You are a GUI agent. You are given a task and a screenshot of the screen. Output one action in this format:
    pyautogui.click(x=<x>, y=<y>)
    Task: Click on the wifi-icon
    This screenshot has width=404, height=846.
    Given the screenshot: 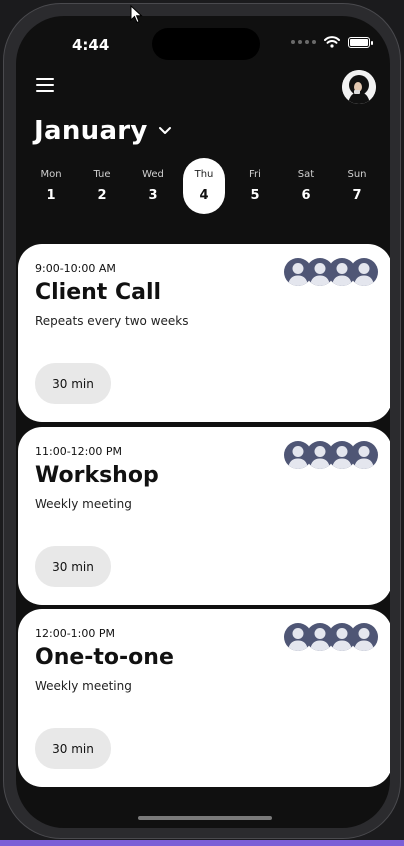 What is the action you would take?
    pyautogui.click(x=332, y=42)
    